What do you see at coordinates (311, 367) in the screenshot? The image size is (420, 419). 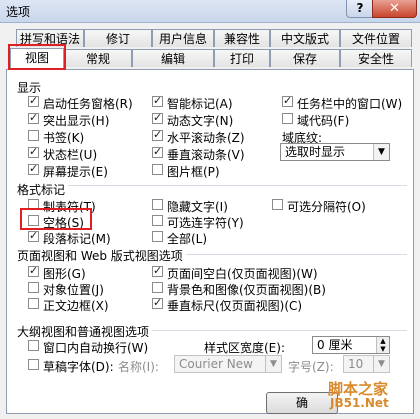 I see `font-size-label: 字号(Z):` at bounding box center [311, 367].